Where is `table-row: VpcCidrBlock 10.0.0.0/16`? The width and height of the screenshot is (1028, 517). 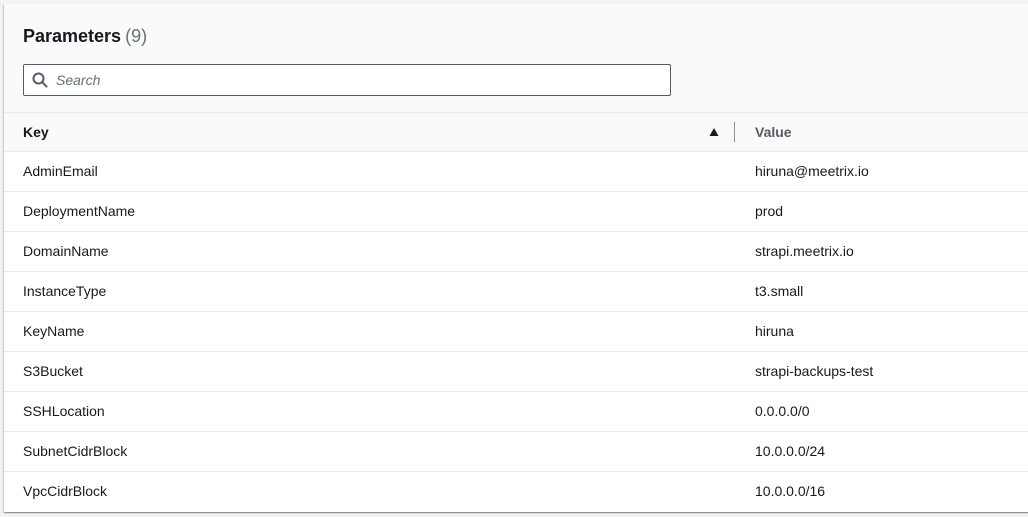
table-row: VpcCidrBlock 10.0.0.0/16 is located at coordinates (516, 492).